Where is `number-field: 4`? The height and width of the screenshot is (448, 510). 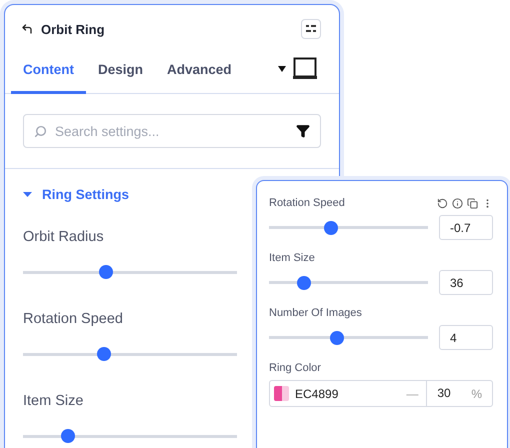 number-field: 4 is located at coordinates (466, 337).